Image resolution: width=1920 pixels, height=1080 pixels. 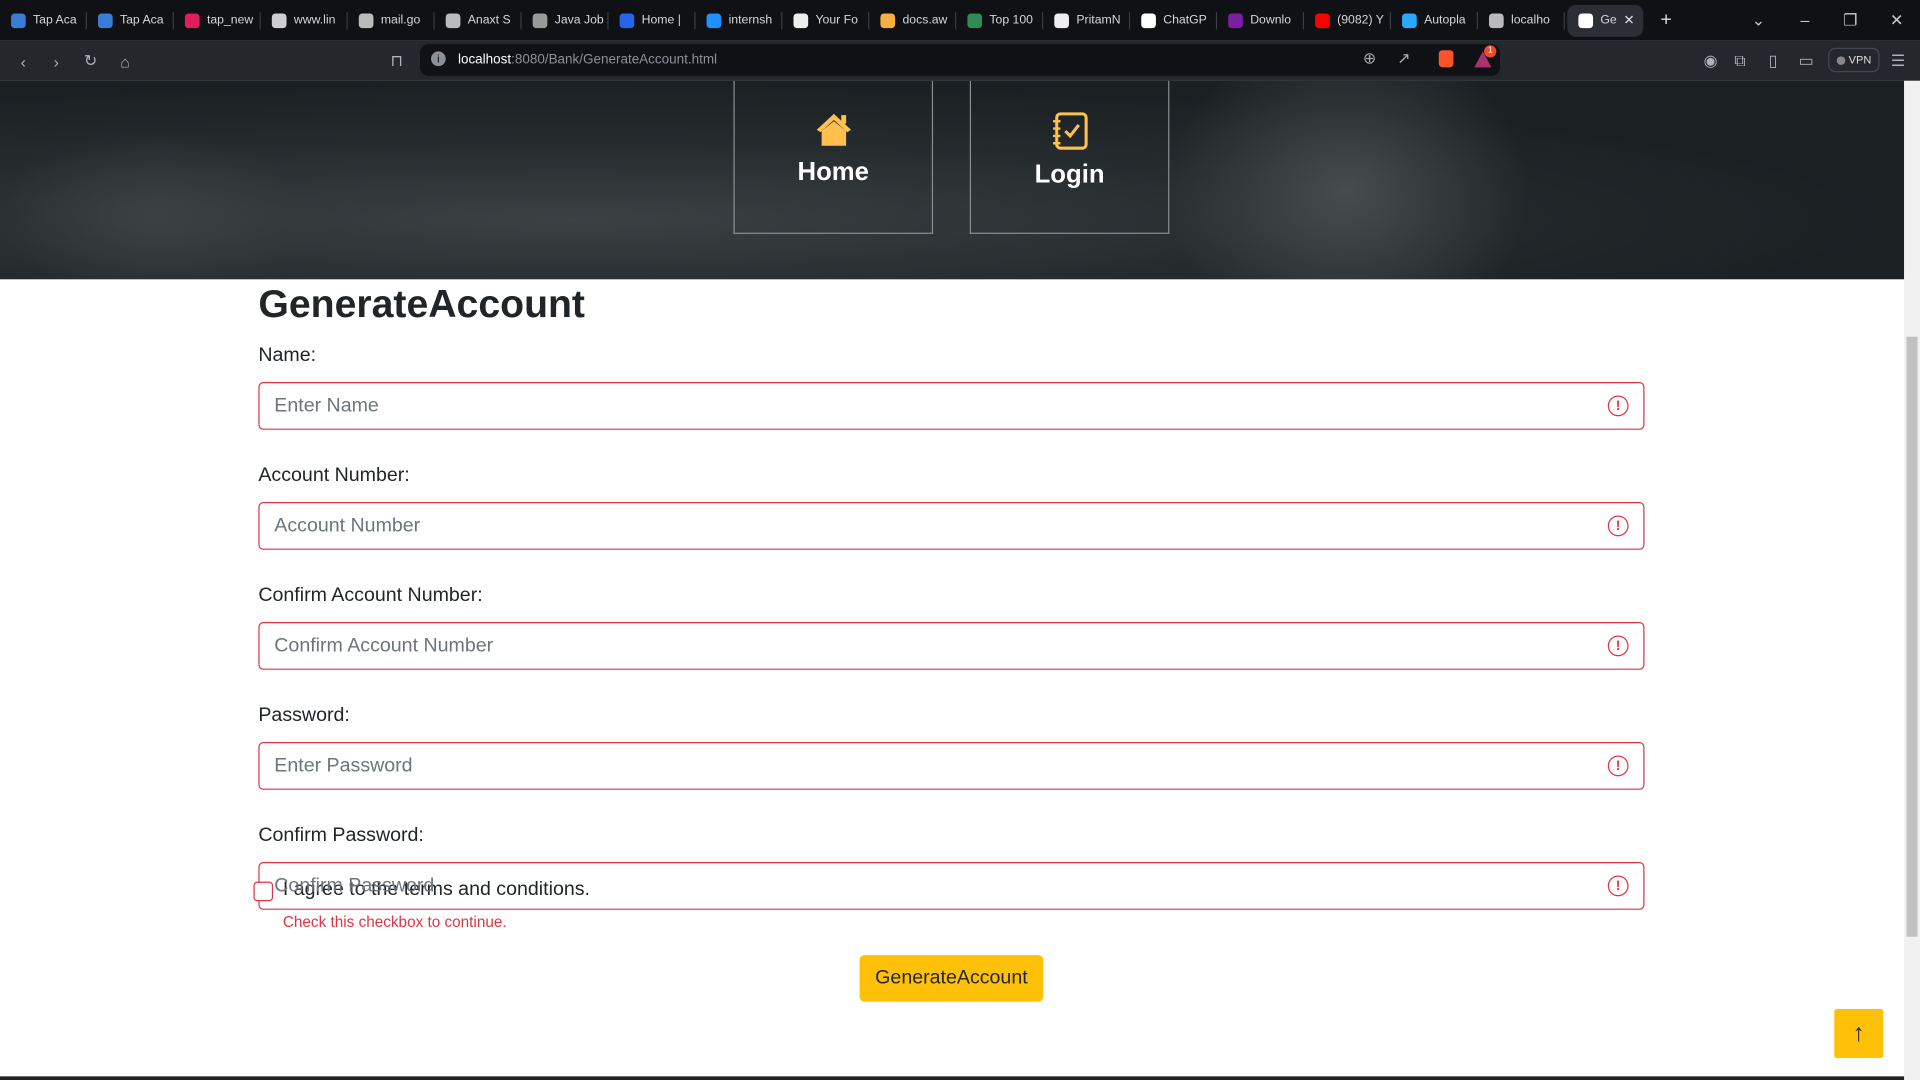 I want to click on minimize-button: –, so click(x=1805, y=20).